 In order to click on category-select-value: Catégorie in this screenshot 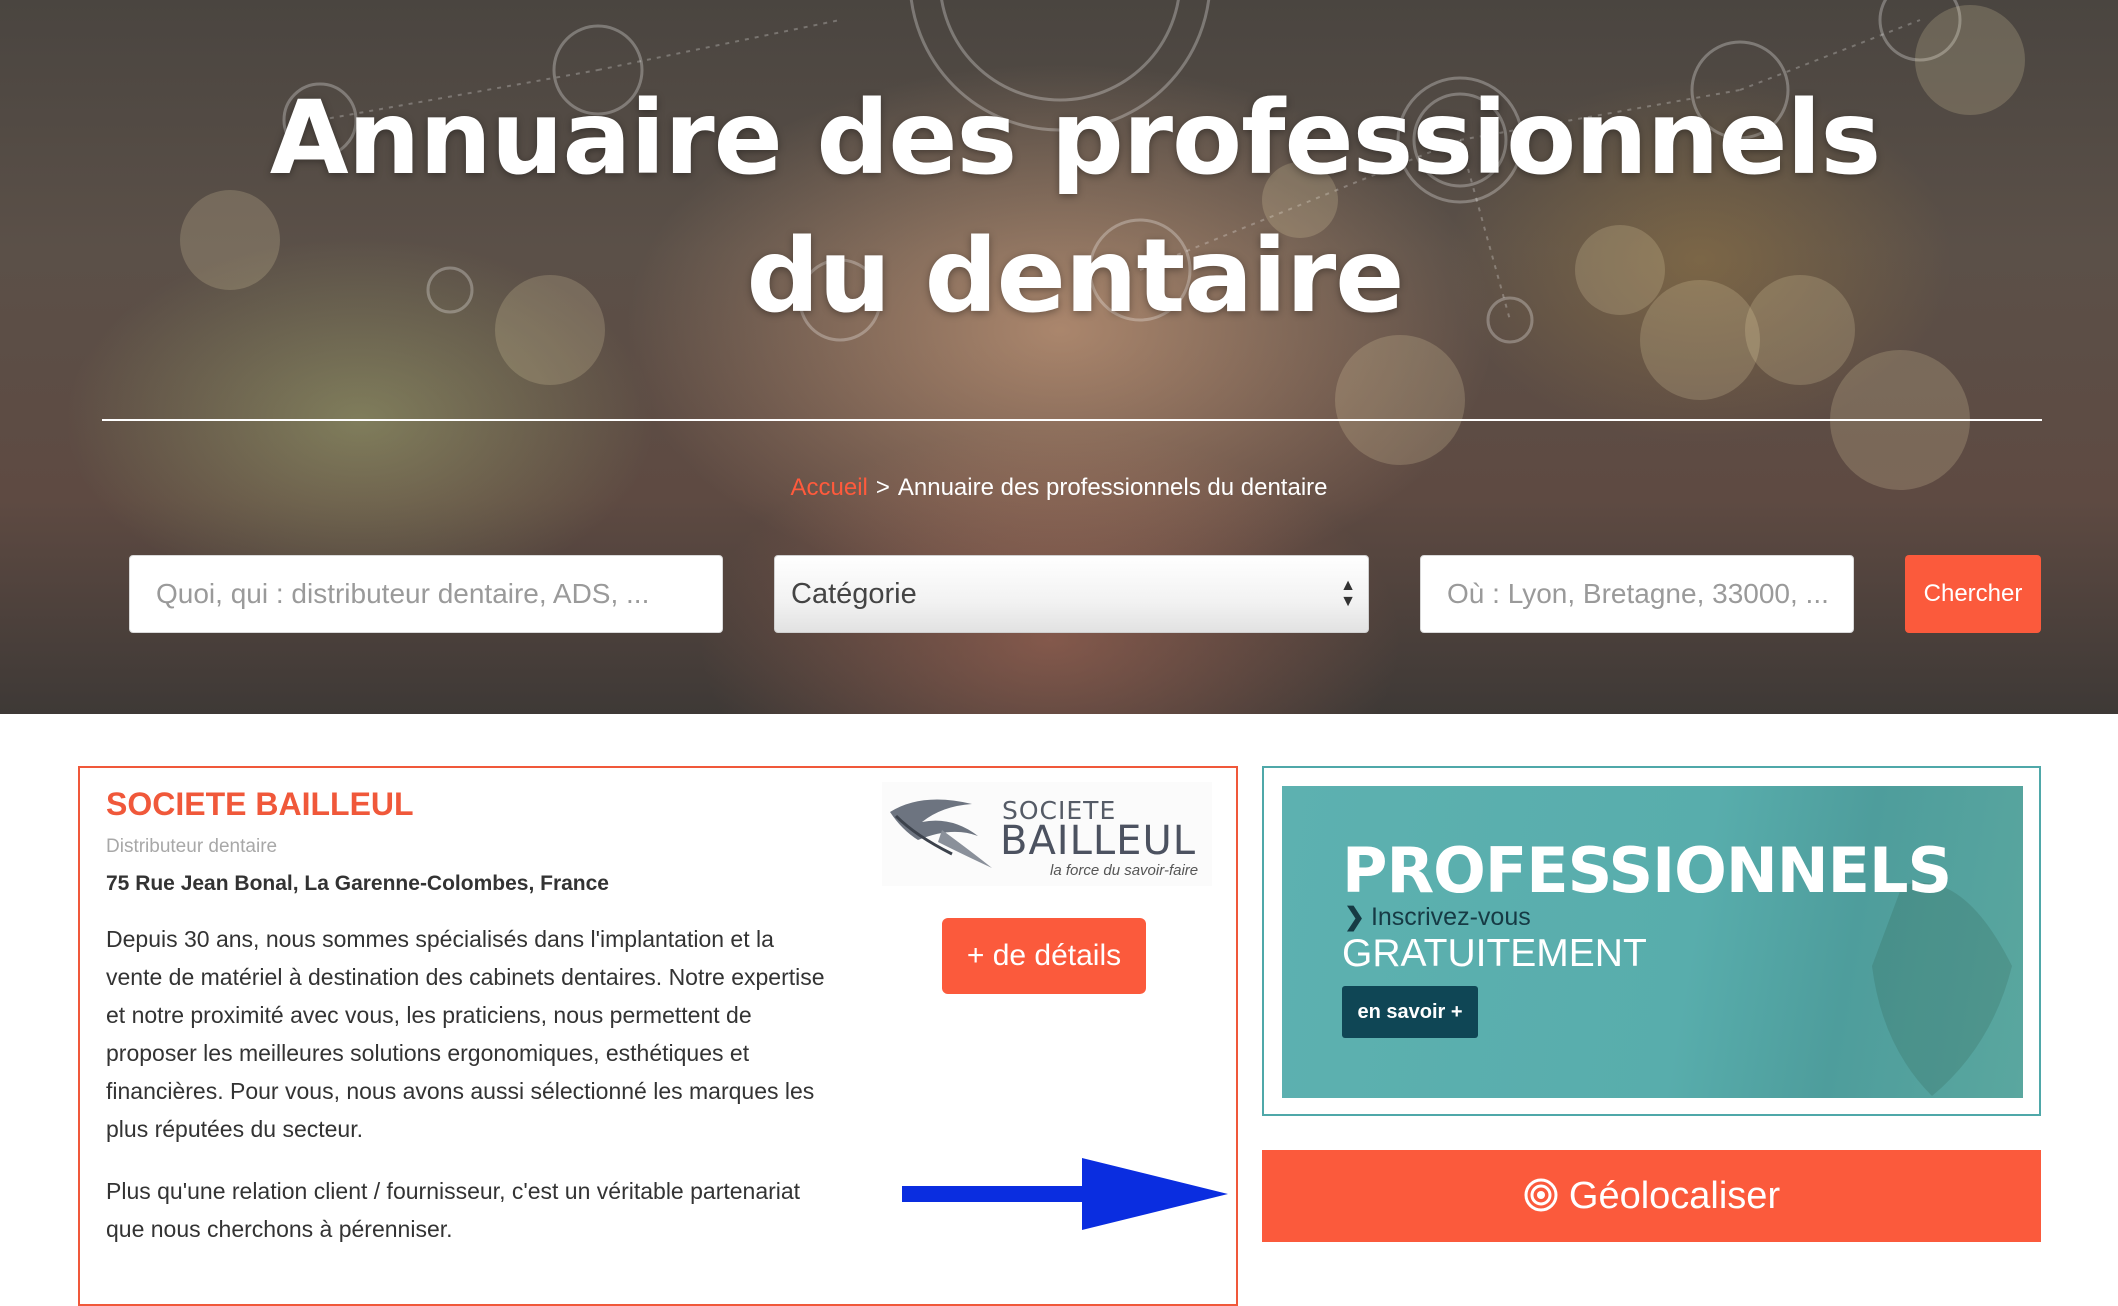, I will do `click(854, 594)`.